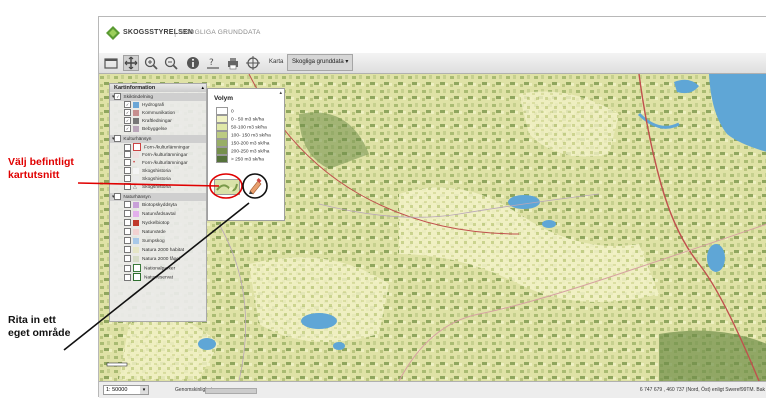 The image size is (766, 407). I want to click on annotation-arrows, so click(156, 266).